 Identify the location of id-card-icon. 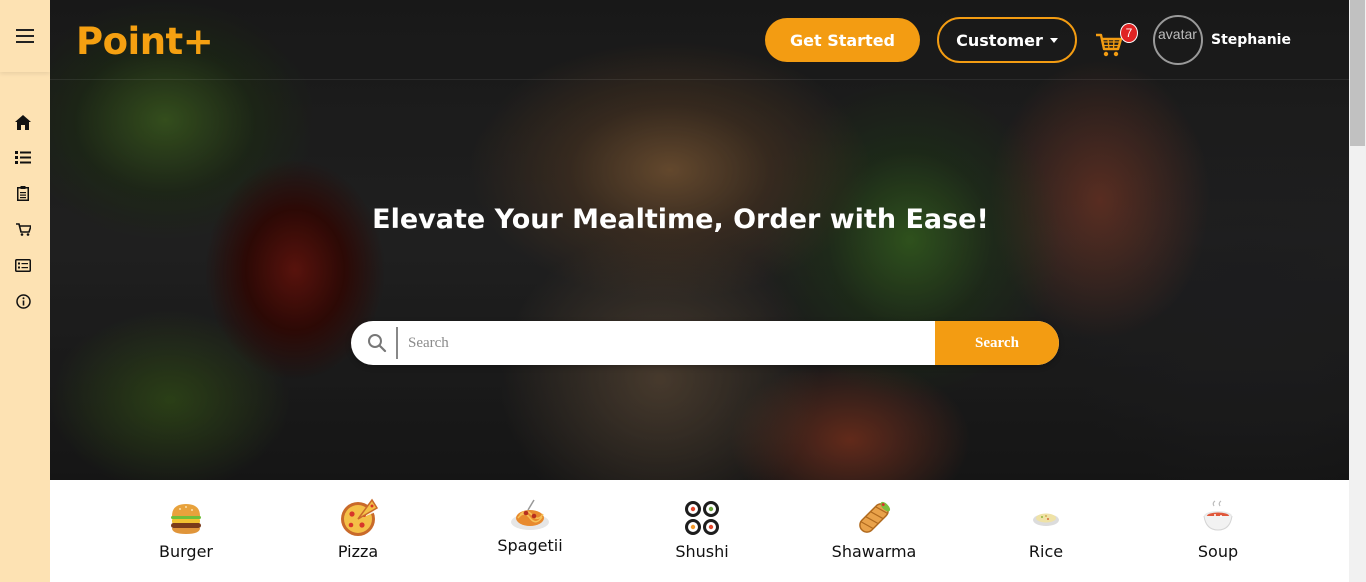
(23, 265).